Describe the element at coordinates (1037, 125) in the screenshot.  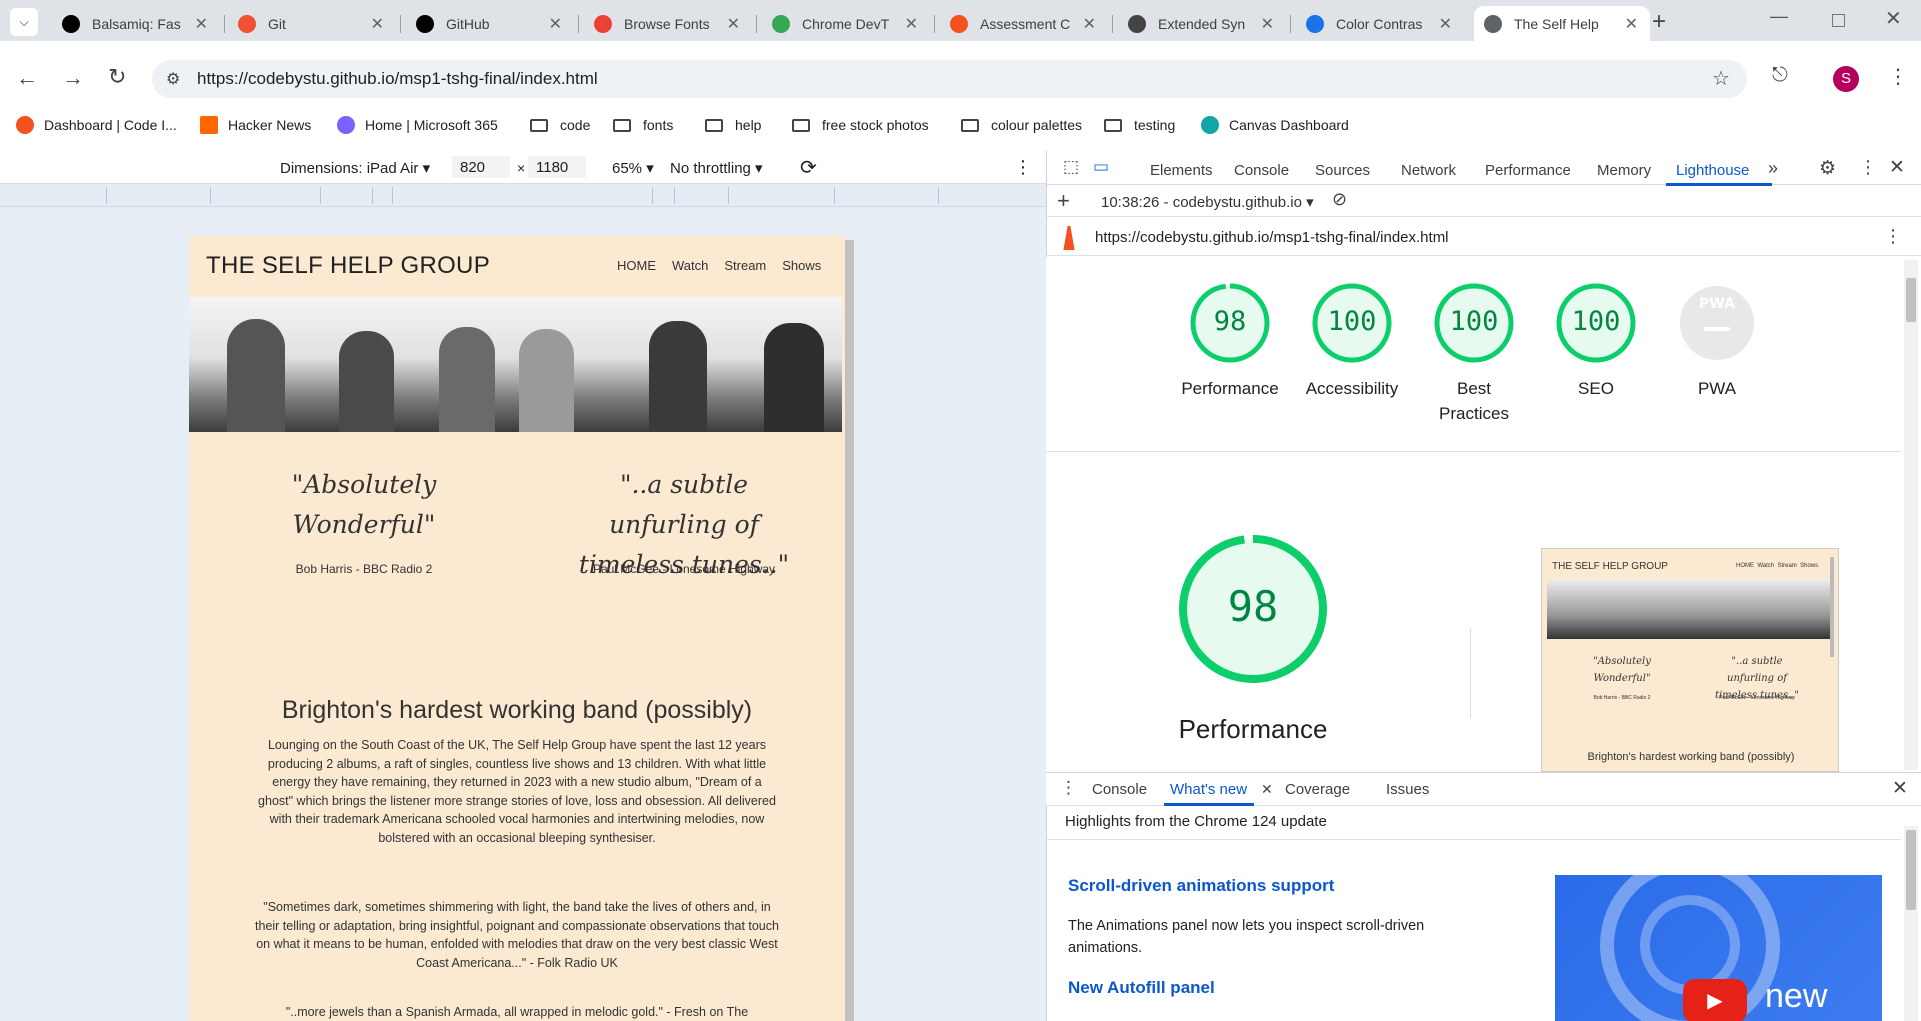
I see `bookmark-label: colour palettes` at that location.